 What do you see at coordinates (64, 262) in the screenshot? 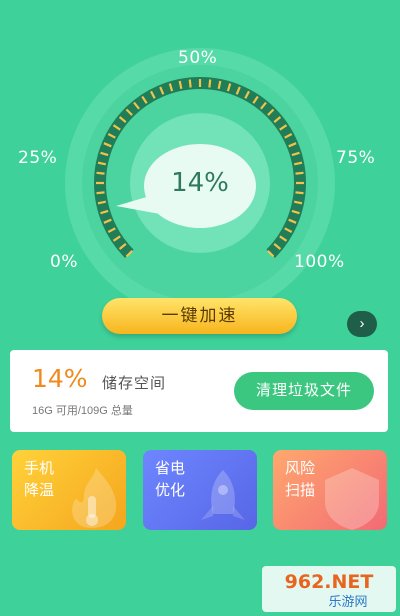
I see `gauge-label-0: 0%` at bounding box center [64, 262].